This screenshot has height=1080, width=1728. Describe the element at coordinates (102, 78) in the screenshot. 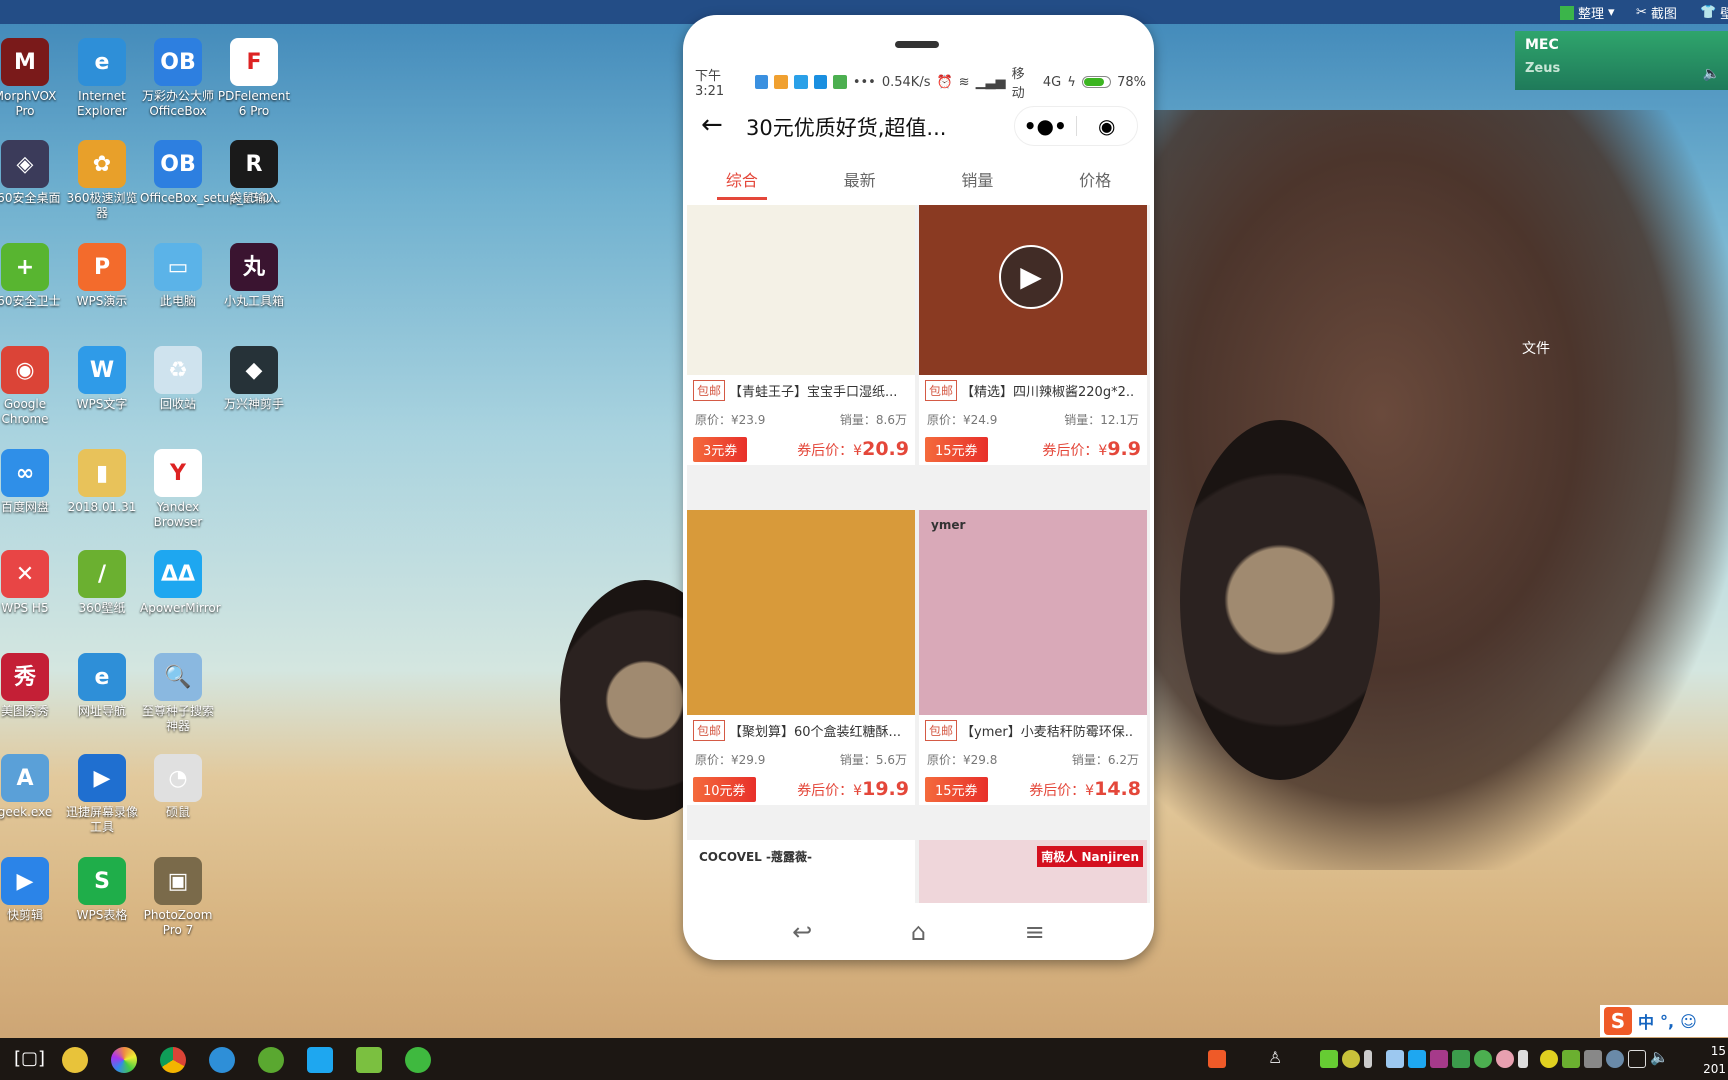

I see `desktop-icon: e Internet Explorer` at that location.